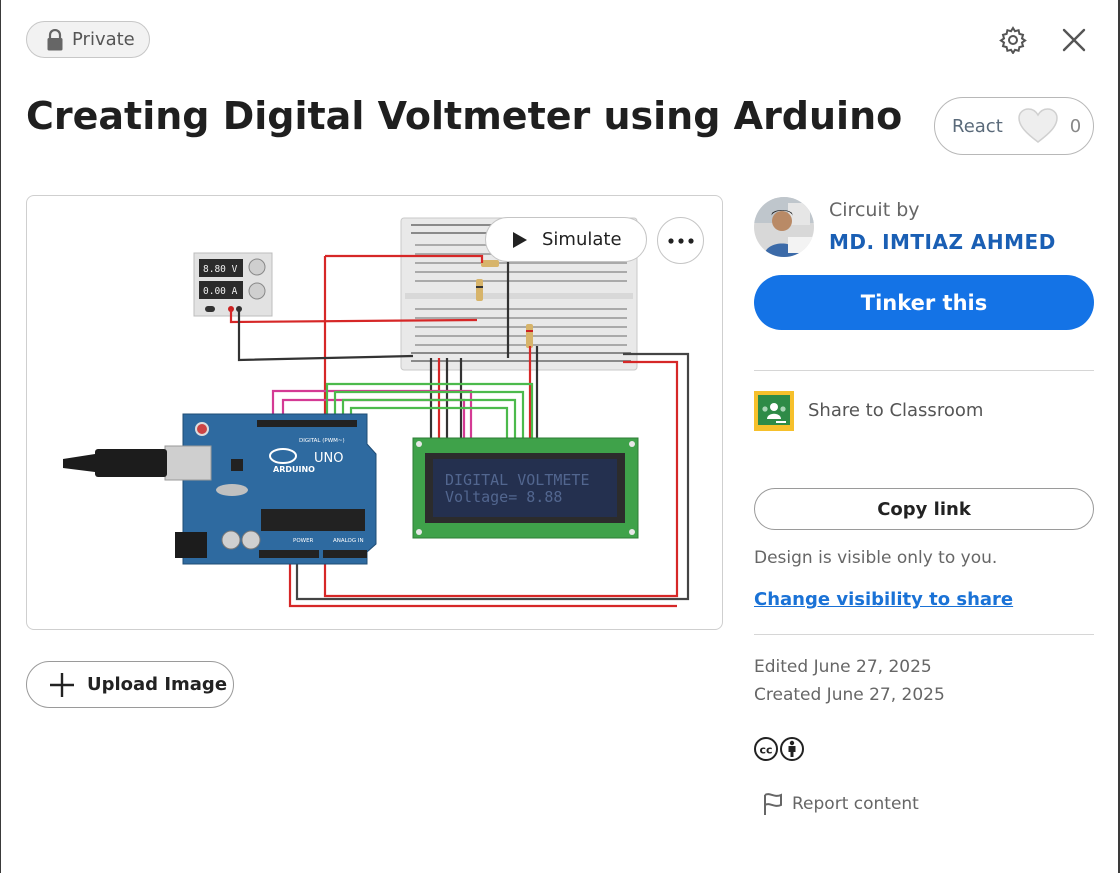 This screenshot has height=873, width=1120. Describe the element at coordinates (765, 750) in the screenshot. I see `svg-text: cc` at that location.